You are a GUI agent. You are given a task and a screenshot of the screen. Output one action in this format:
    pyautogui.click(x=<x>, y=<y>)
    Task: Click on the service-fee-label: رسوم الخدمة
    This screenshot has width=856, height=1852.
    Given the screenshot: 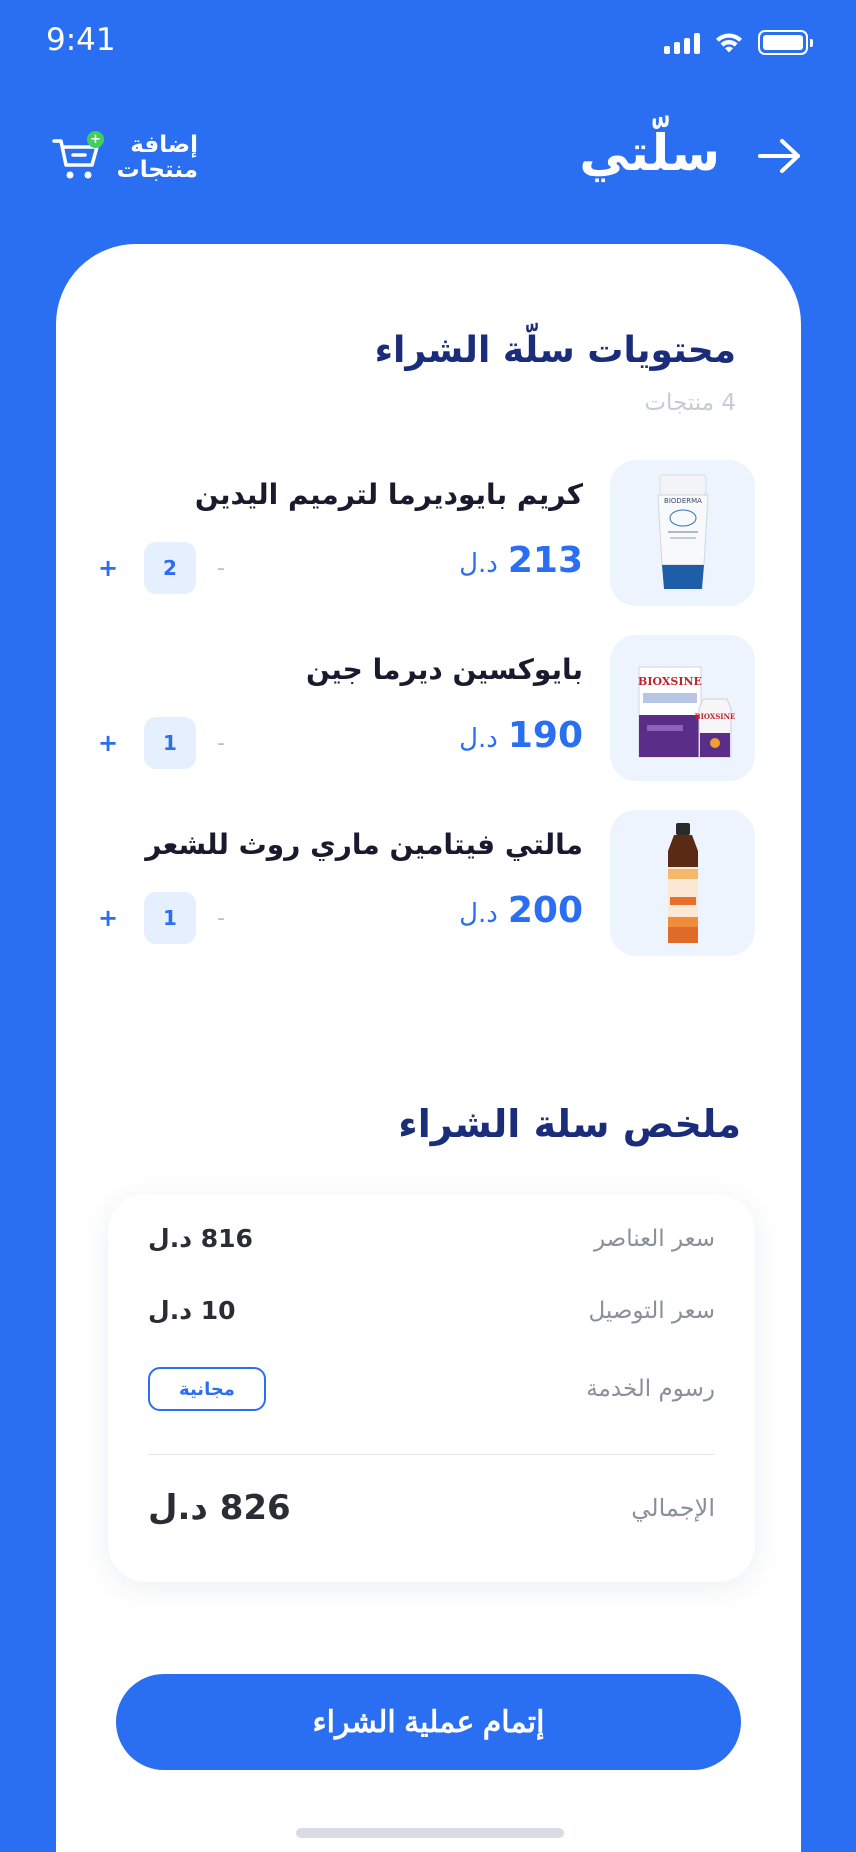 What is the action you would take?
    pyautogui.click(x=650, y=1389)
    